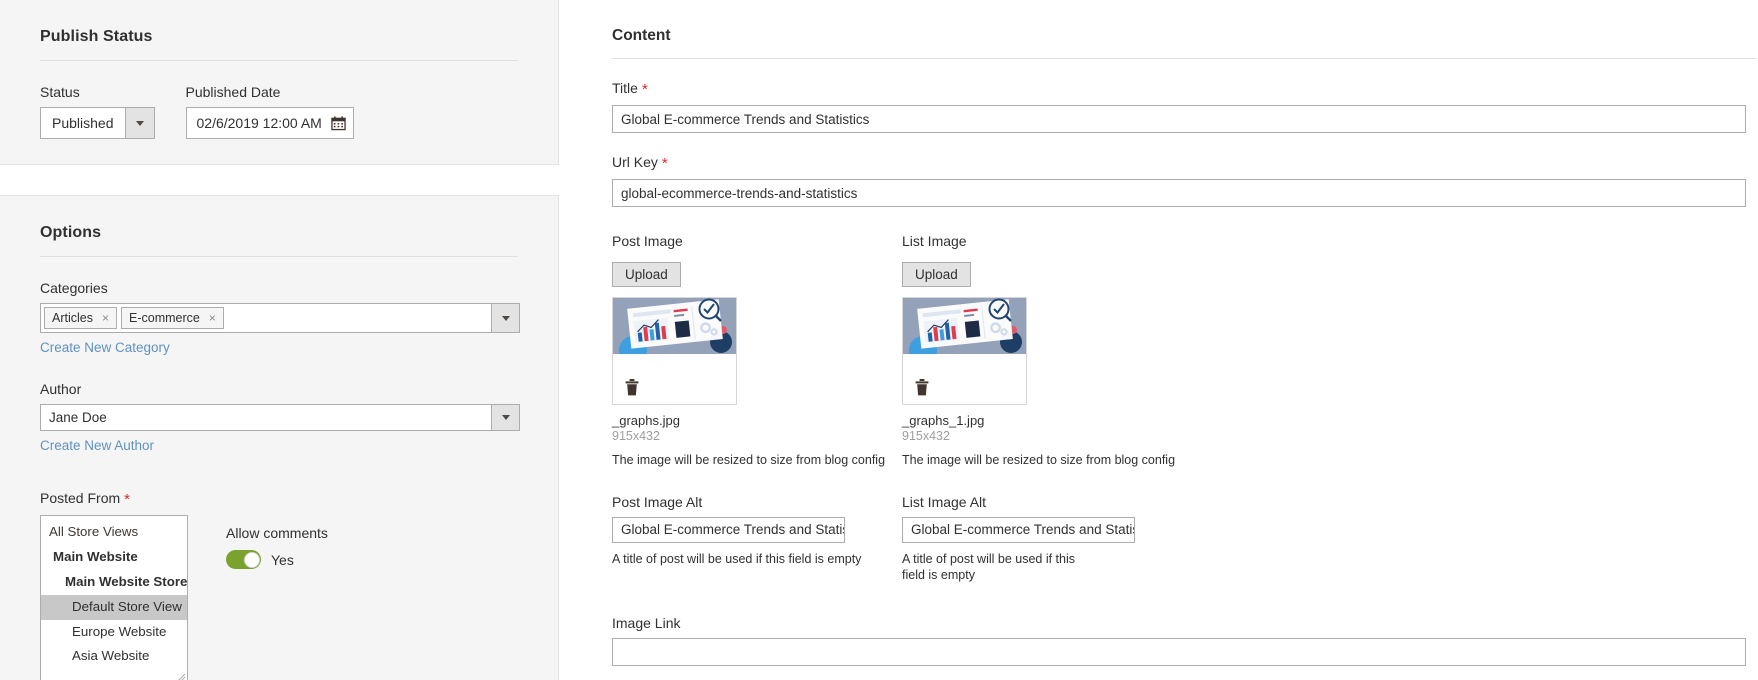 This screenshot has height=680, width=1758. I want to click on author-select-value: Jane Doe, so click(78, 417).